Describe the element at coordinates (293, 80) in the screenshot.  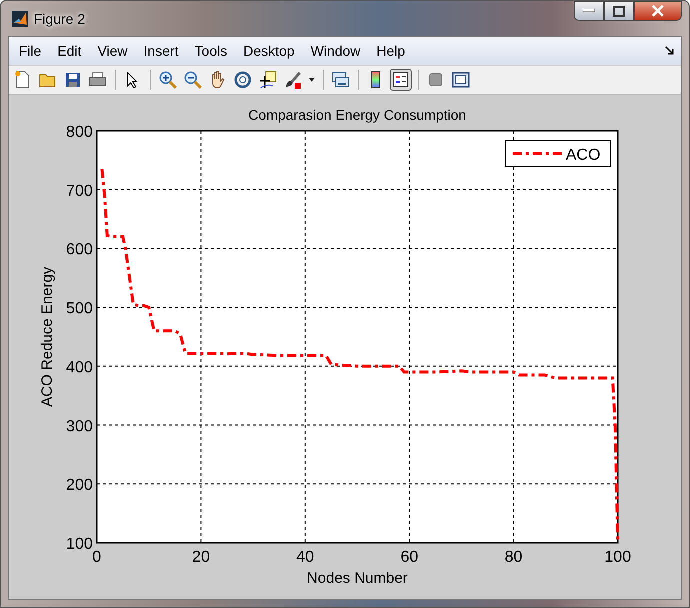
I see `brush-icon` at that location.